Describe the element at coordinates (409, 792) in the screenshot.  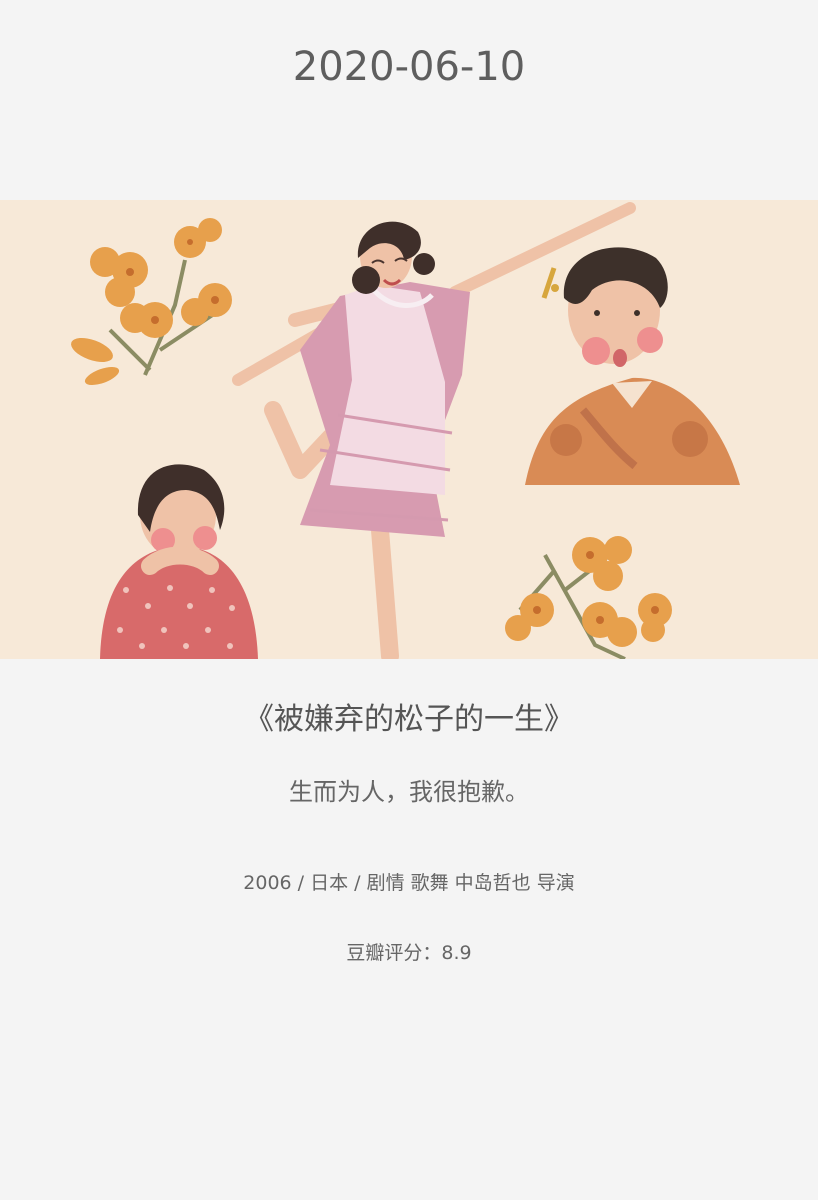
I see `movie-quote: 生而为人，我很抱歉。` at that location.